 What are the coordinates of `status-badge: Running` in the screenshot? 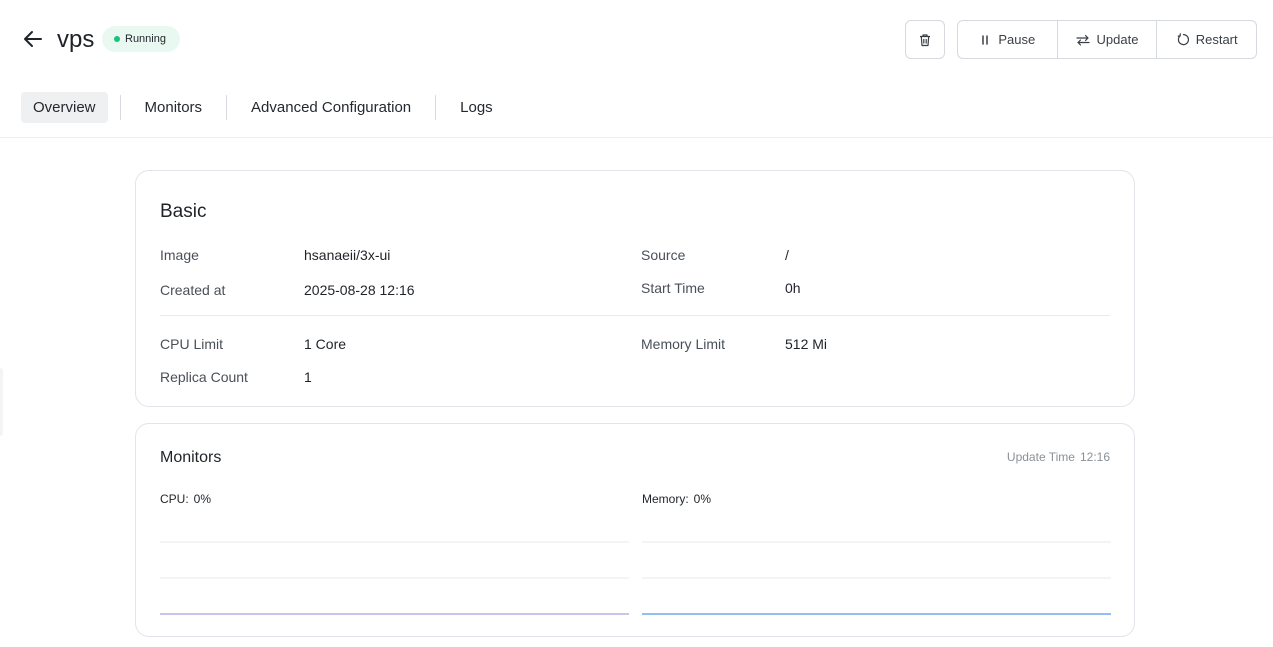 It's located at (141, 39).